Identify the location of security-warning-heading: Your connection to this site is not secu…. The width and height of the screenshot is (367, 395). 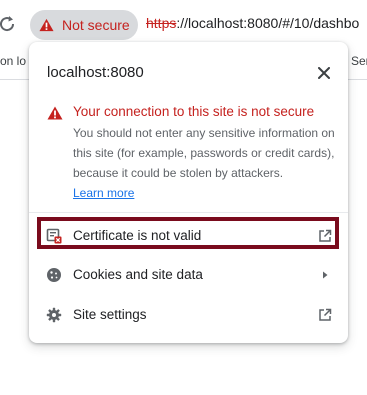
(194, 111).